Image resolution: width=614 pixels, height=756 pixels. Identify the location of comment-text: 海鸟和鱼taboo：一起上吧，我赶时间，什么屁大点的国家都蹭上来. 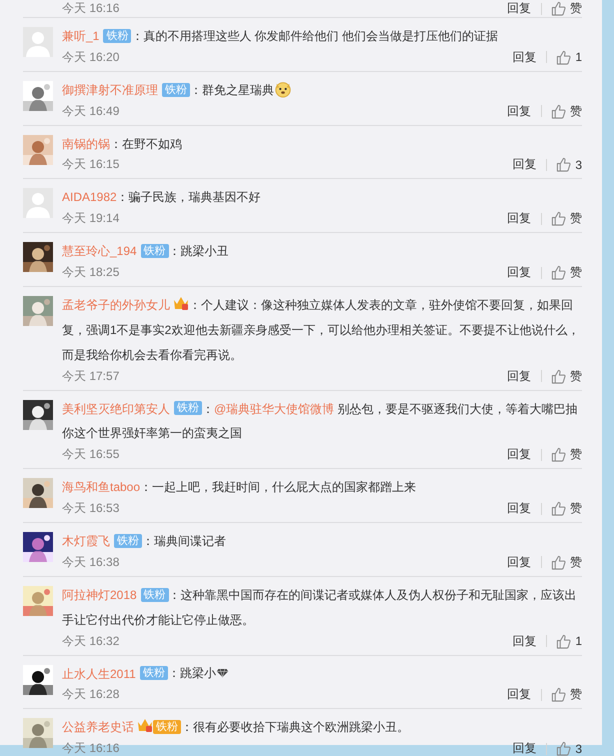
(240, 487).